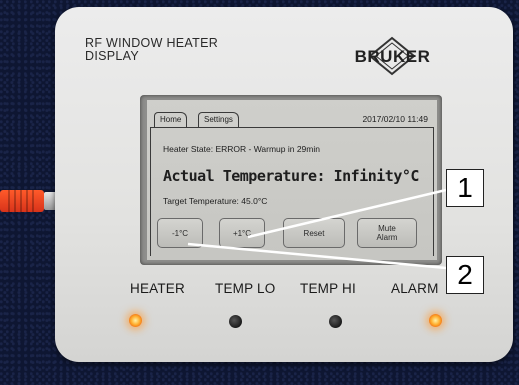 Image resolution: width=519 pixels, height=385 pixels. Describe the element at coordinates (347, 213) in the screenshot. I see `callout-1-leader` at that location.